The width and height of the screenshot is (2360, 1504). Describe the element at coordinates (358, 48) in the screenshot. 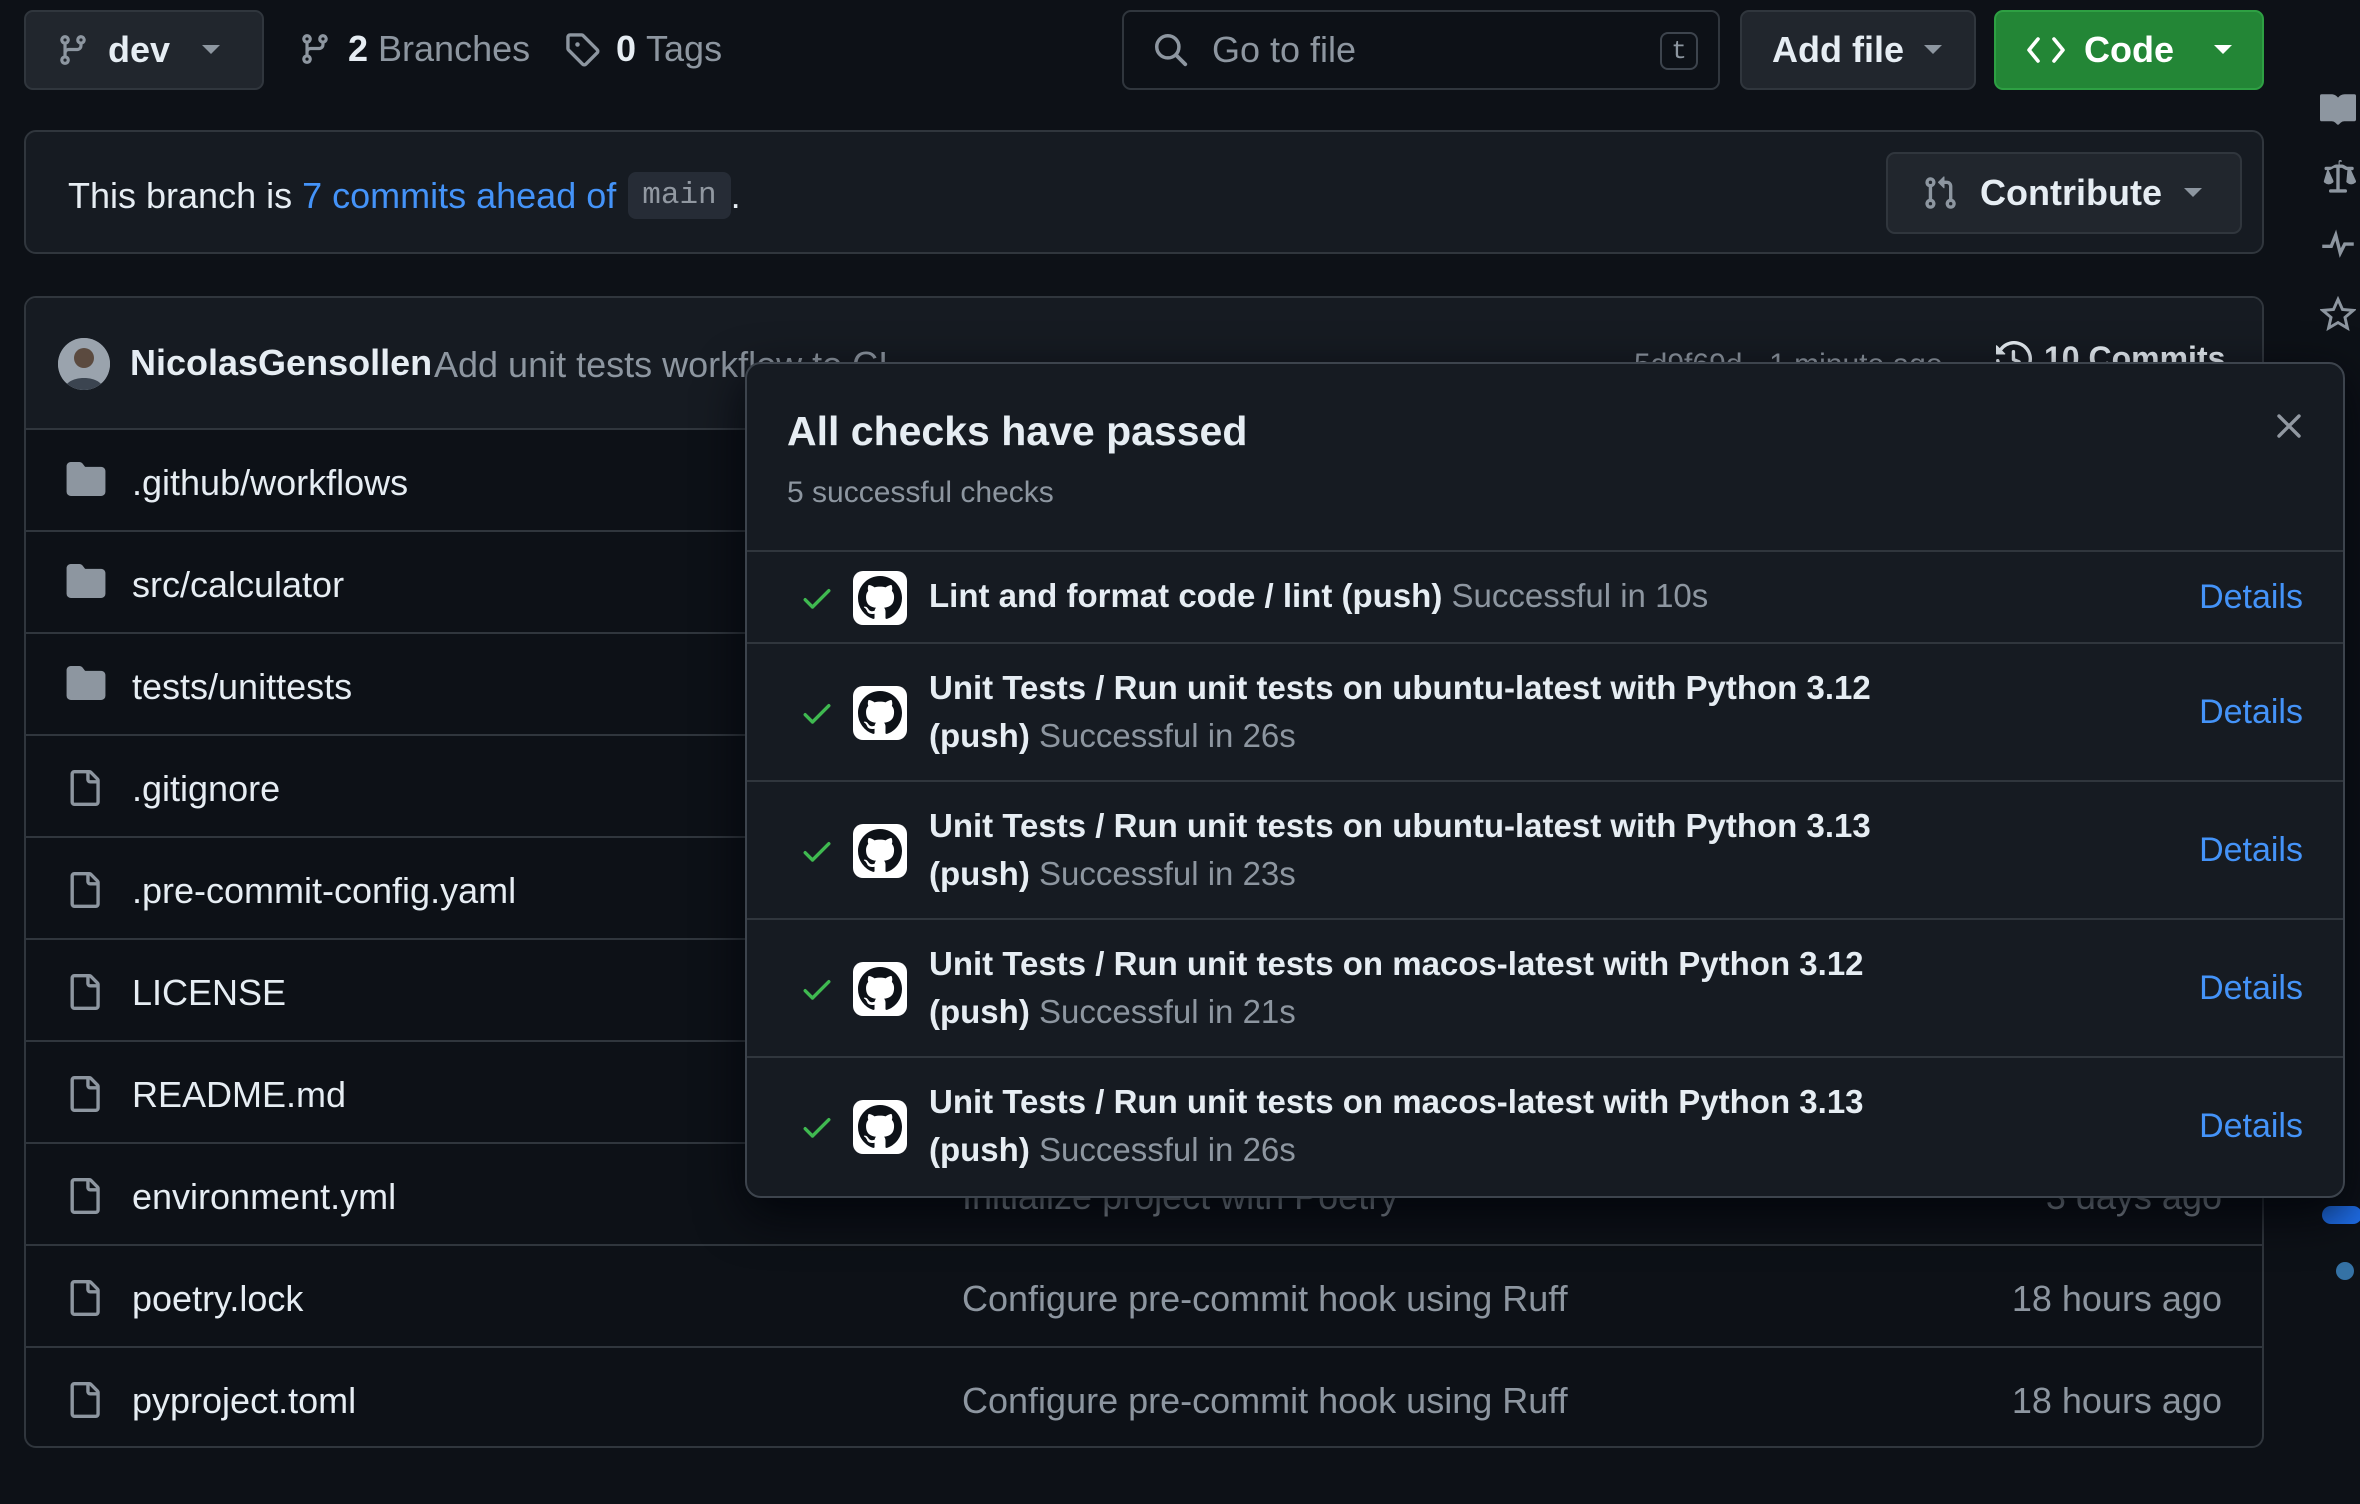

I see `branches-count: 2` at that location.